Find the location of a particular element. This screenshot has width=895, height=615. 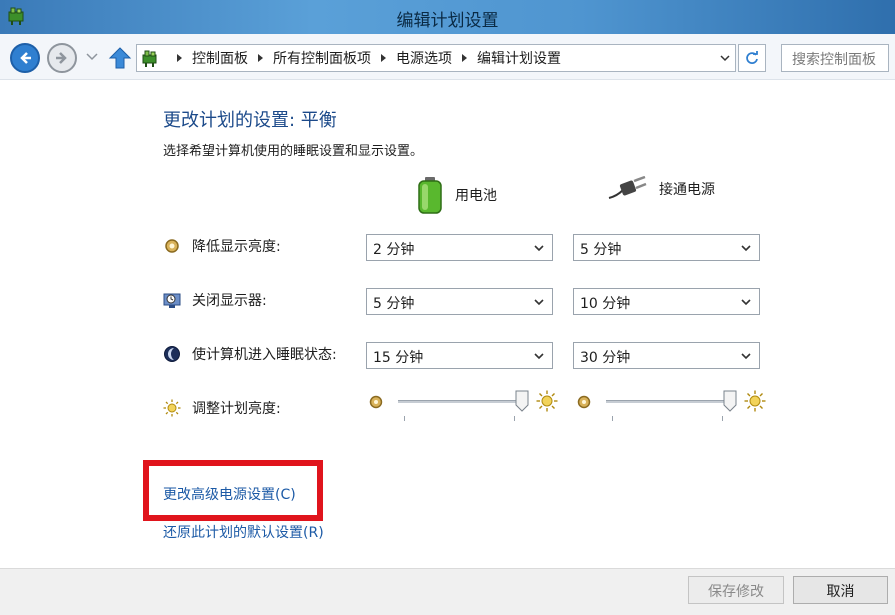

turn-off-display-ac-select: 10 分钟 is located at coordinates (666, 301).